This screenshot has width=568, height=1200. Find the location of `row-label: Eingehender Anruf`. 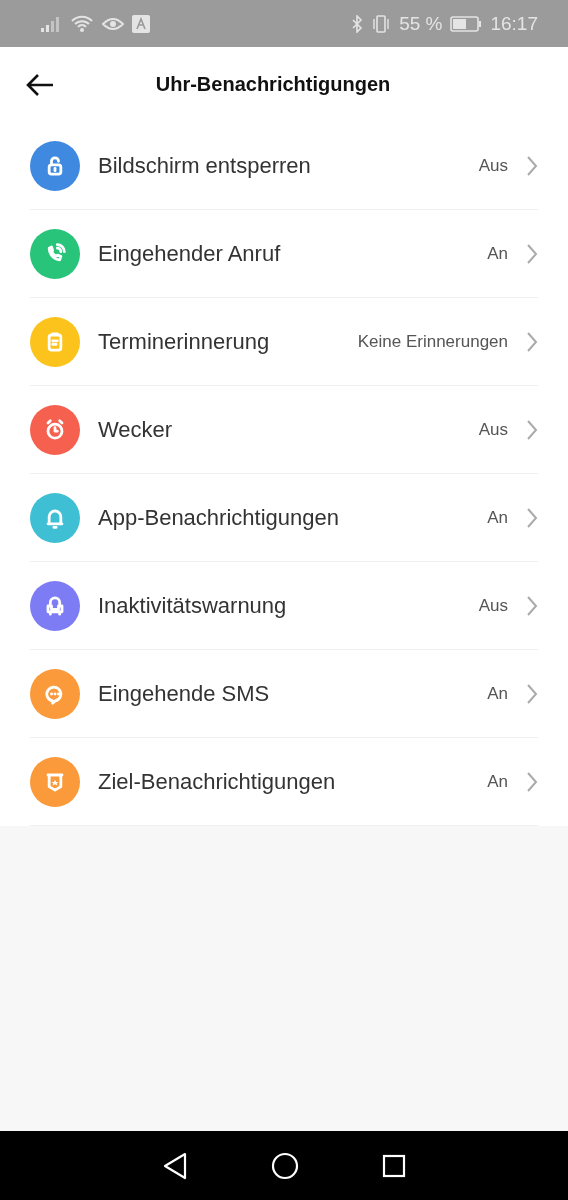

row-label: Eingehender Anruf is located at coordinates (190, 253).